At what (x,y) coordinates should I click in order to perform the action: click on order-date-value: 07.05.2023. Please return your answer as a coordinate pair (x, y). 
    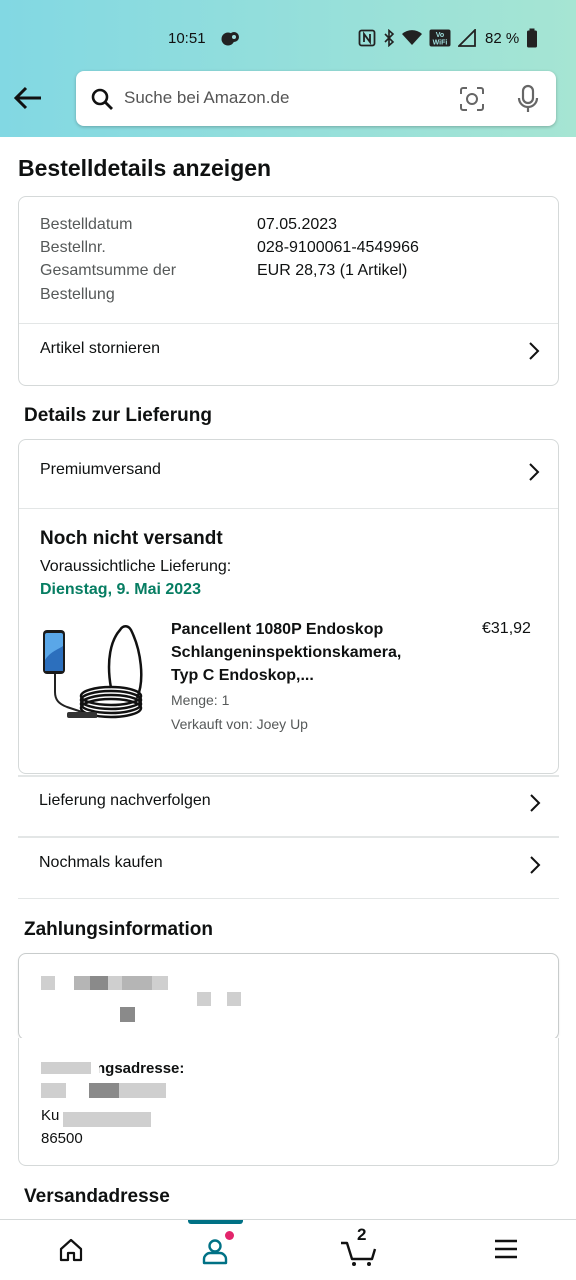
    Looking at the image, I should click on (297, 224).